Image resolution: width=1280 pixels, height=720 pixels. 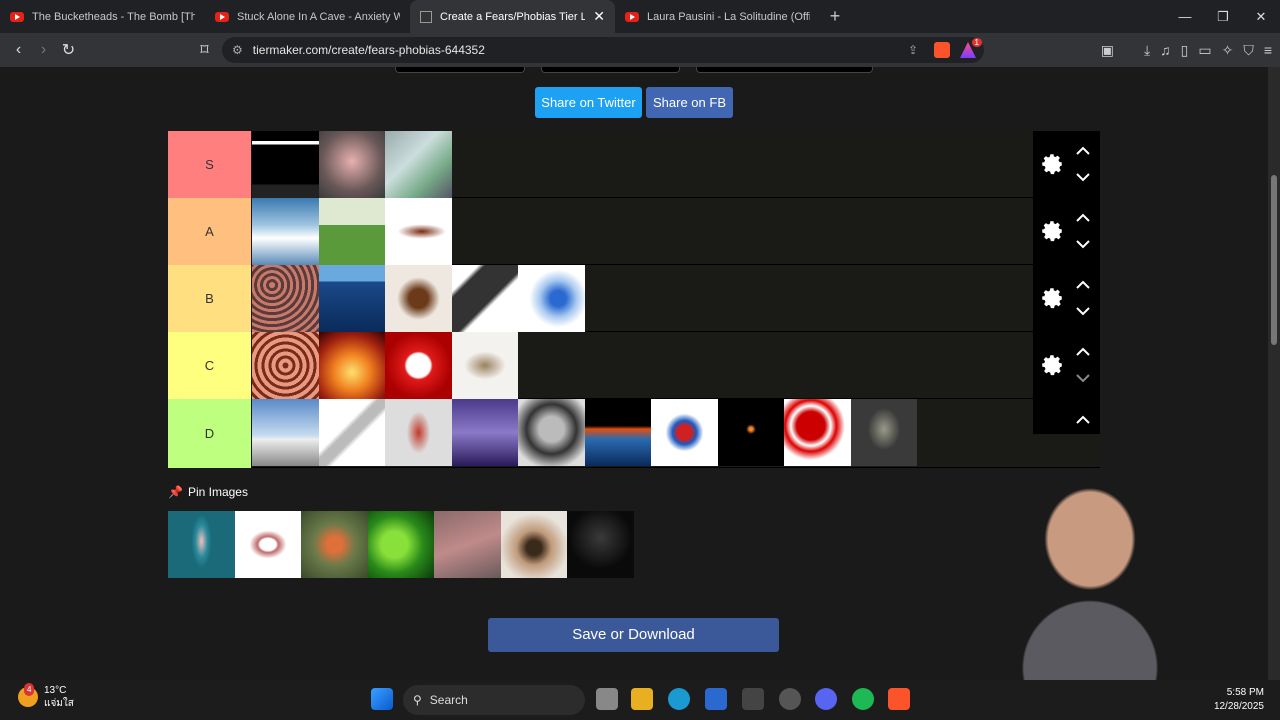 What do you see at coordinates (790, 699) in the screenshot?
I see `obs-icon` at bounding box center [790, 699].